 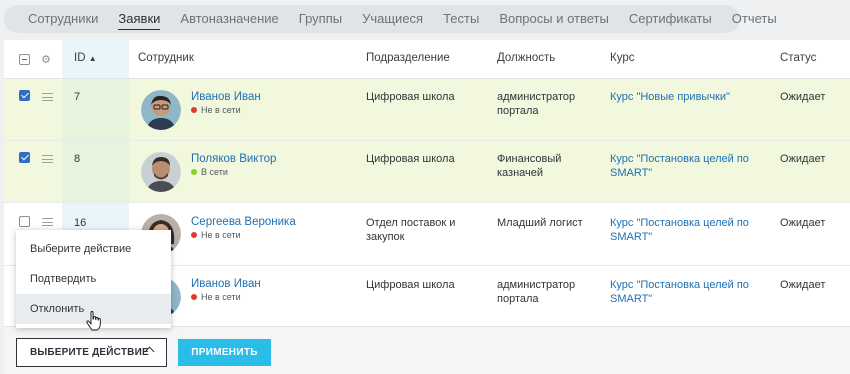 What do you see at coordinates (553, 19) in the screenshot?
I see `tab-qa: Вопросы и ответы` at bounding box center [553, 19].